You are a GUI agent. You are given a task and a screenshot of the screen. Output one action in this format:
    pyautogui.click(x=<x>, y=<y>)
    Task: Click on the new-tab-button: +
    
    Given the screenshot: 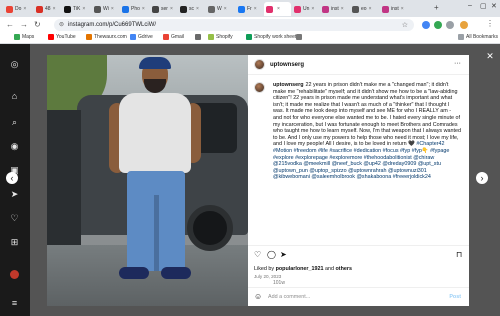 What is the action you would take?
    pyautogui.click(x=436, y=7)
    